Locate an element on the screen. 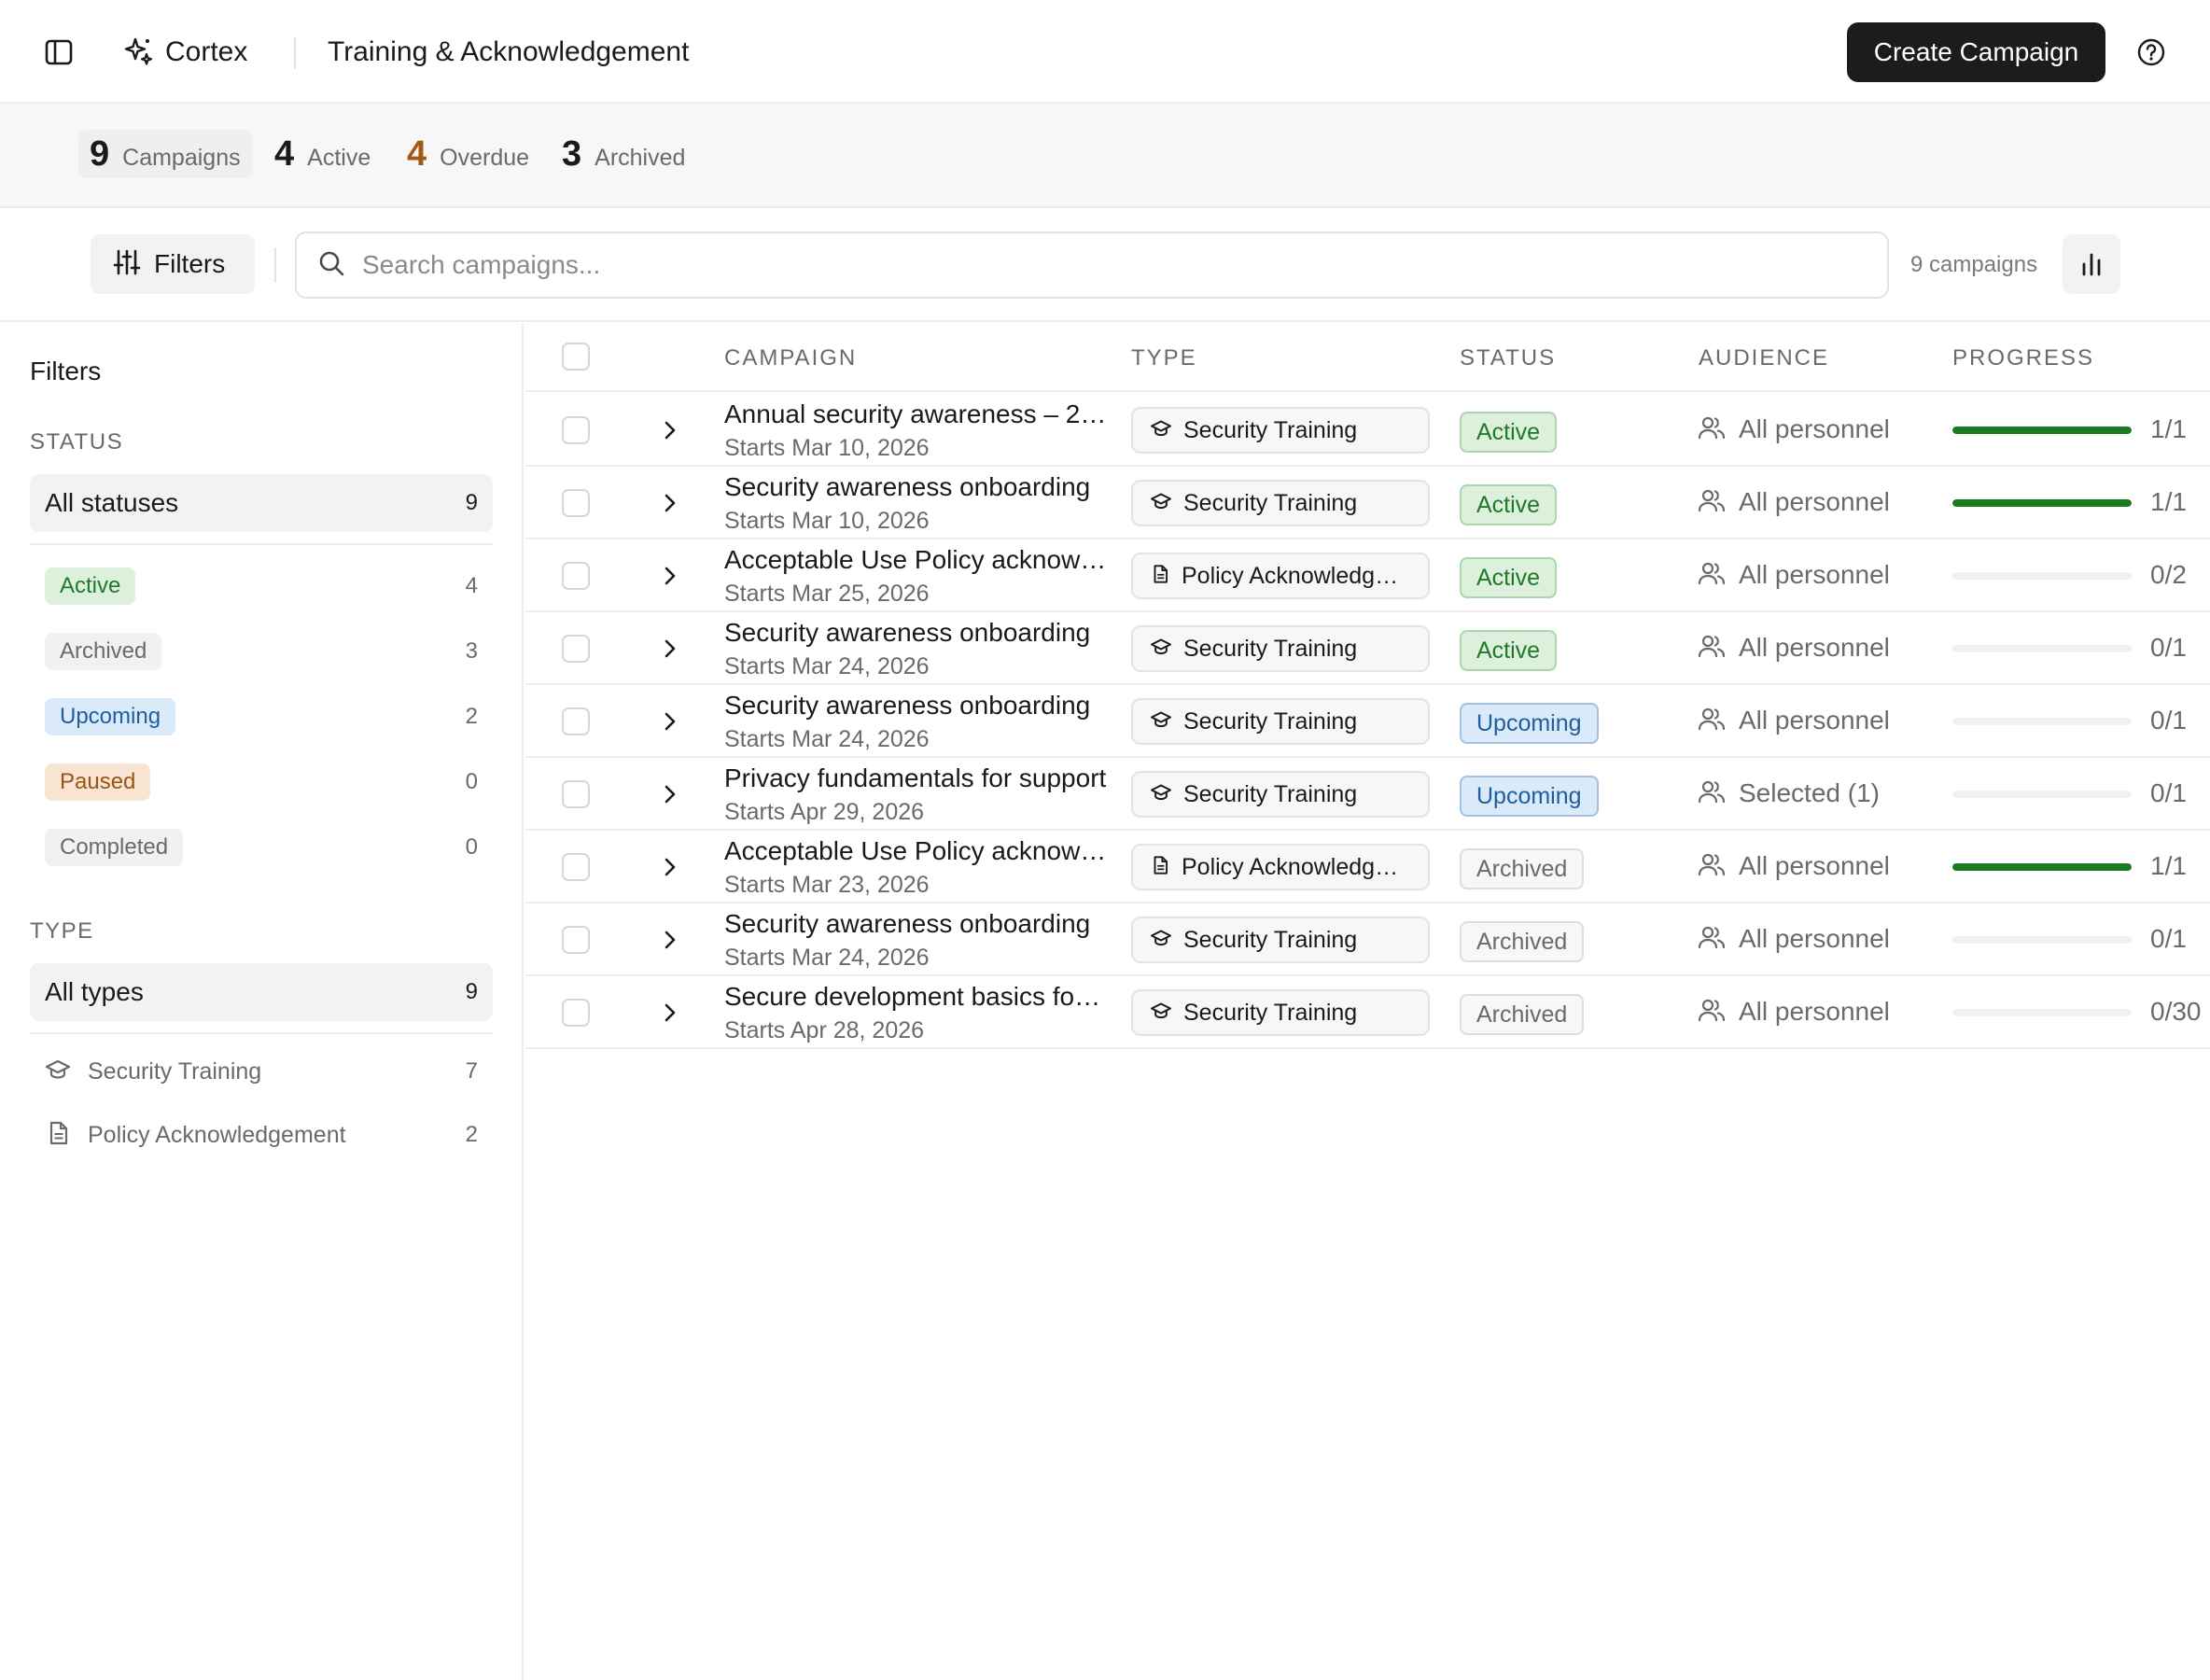  stat-value: 9 is located at coordinates (100, 154).